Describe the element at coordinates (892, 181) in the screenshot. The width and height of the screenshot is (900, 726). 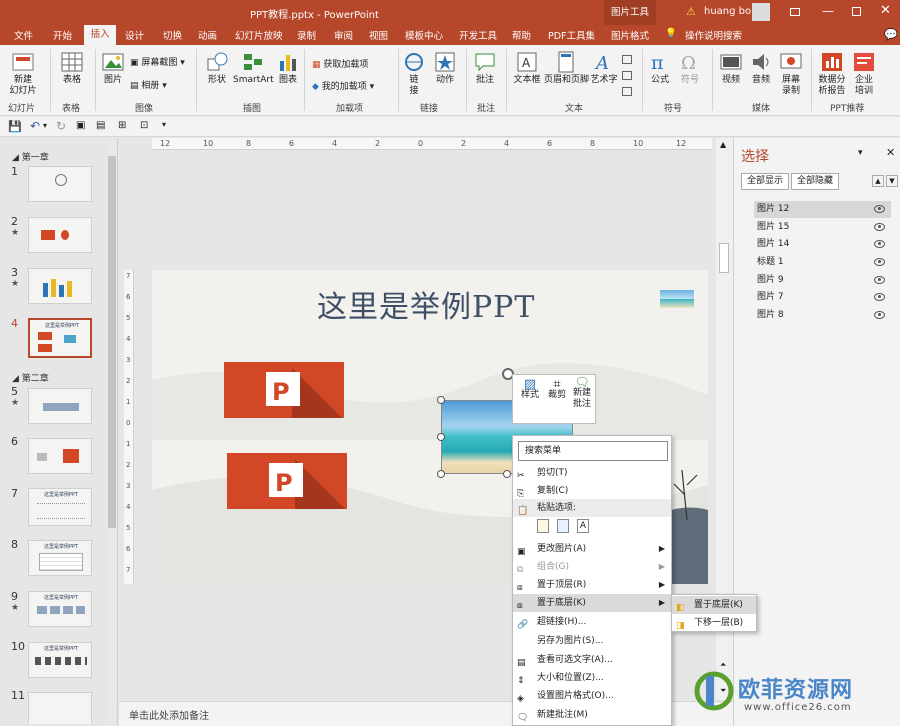
I see `send-backward-icon: ▼` at that location.